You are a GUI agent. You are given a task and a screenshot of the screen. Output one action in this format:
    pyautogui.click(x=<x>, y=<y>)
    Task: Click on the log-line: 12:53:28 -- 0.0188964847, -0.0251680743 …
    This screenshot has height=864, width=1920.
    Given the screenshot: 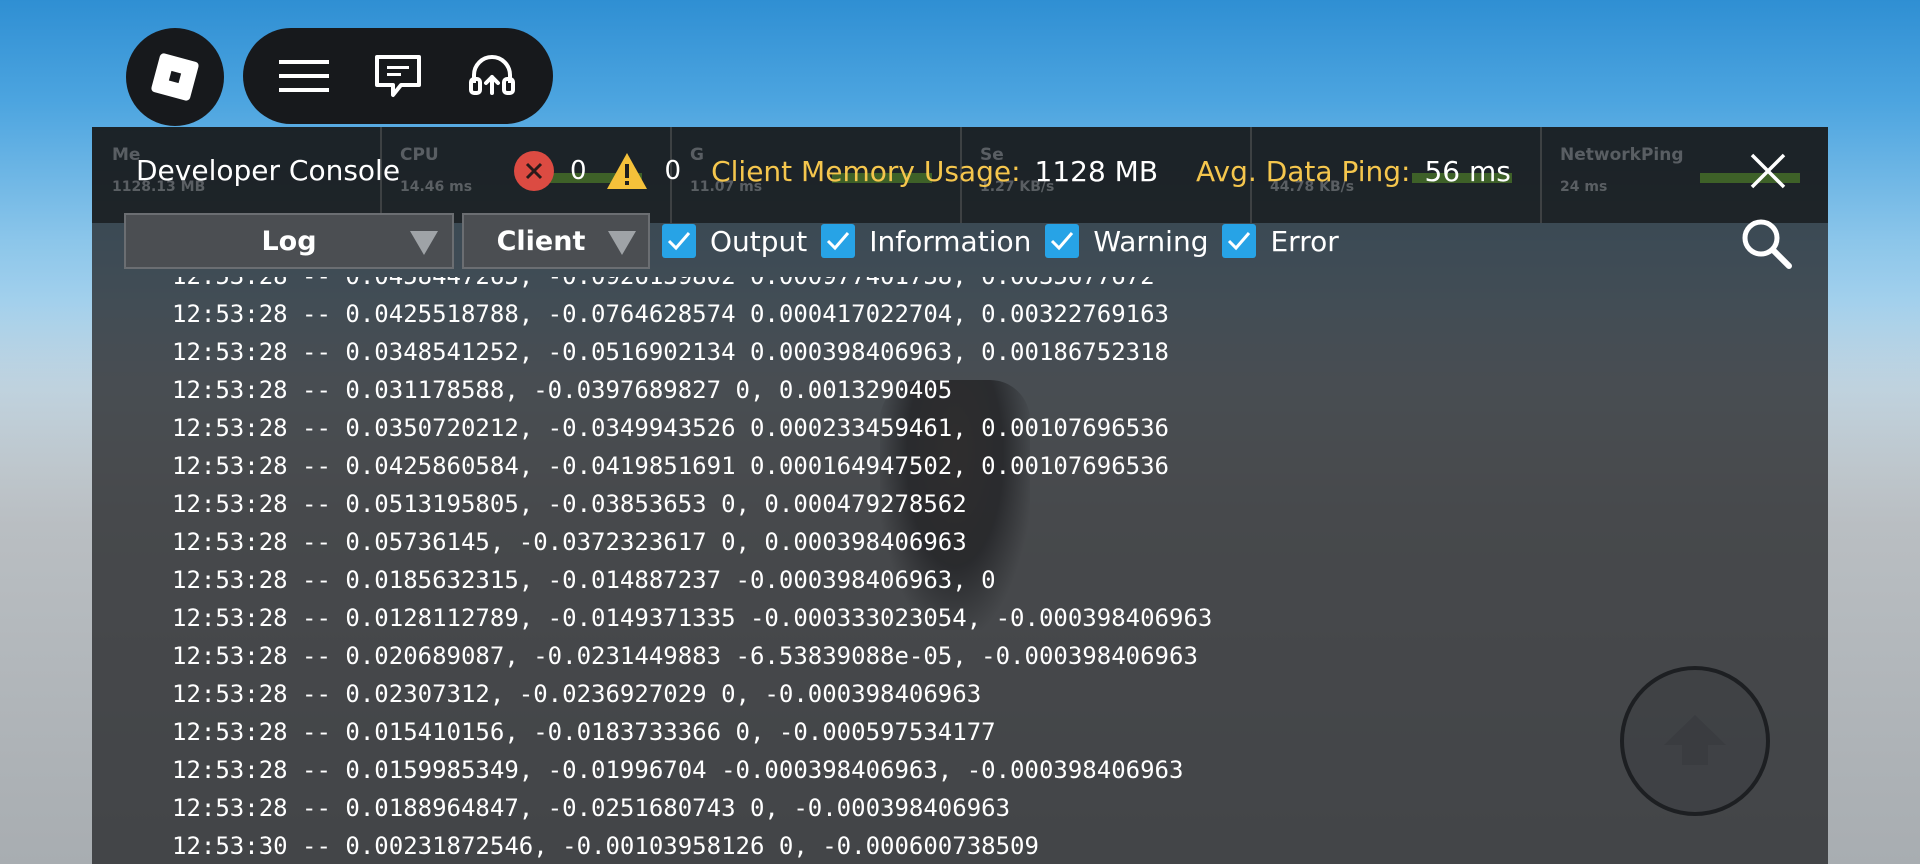 What is the action you would take?
    pyautogui.click(x=591, y=808)
    